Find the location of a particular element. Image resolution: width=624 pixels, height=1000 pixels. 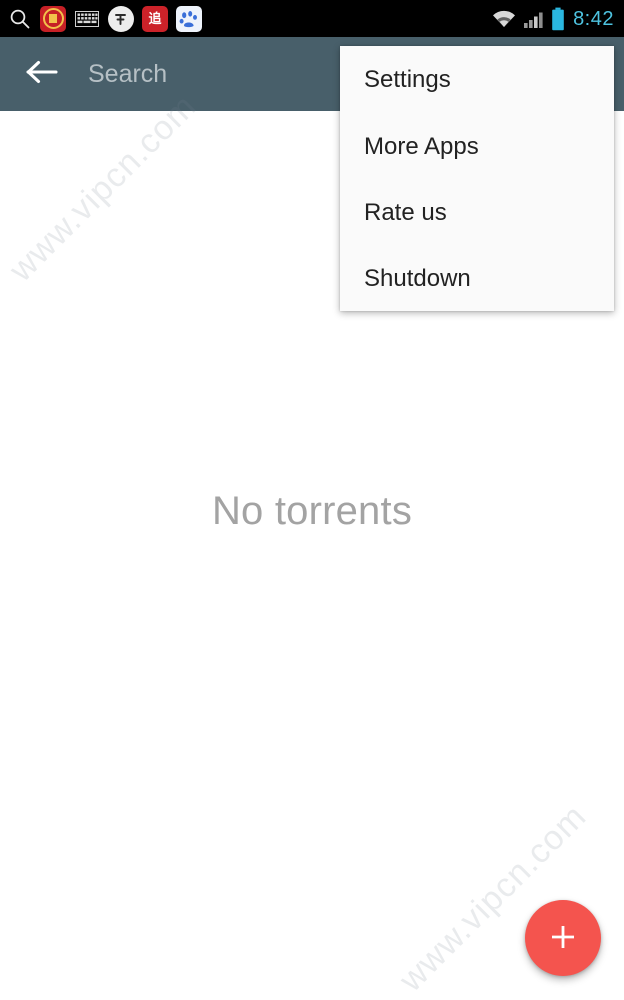

cellular-signal-icon is located at coordinates (534, 19).